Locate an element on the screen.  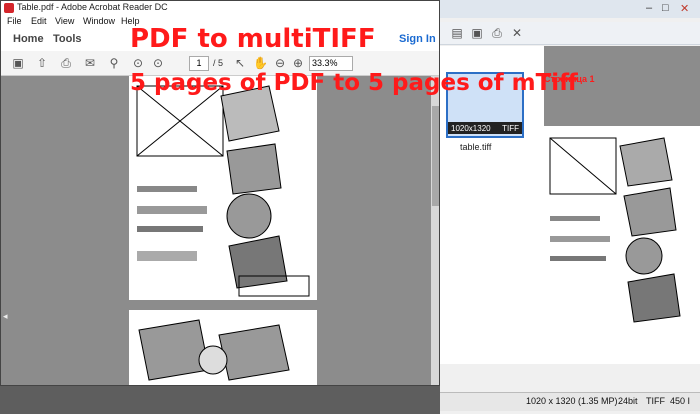
email-icon: ✉ is located at coordinates (90, 63).